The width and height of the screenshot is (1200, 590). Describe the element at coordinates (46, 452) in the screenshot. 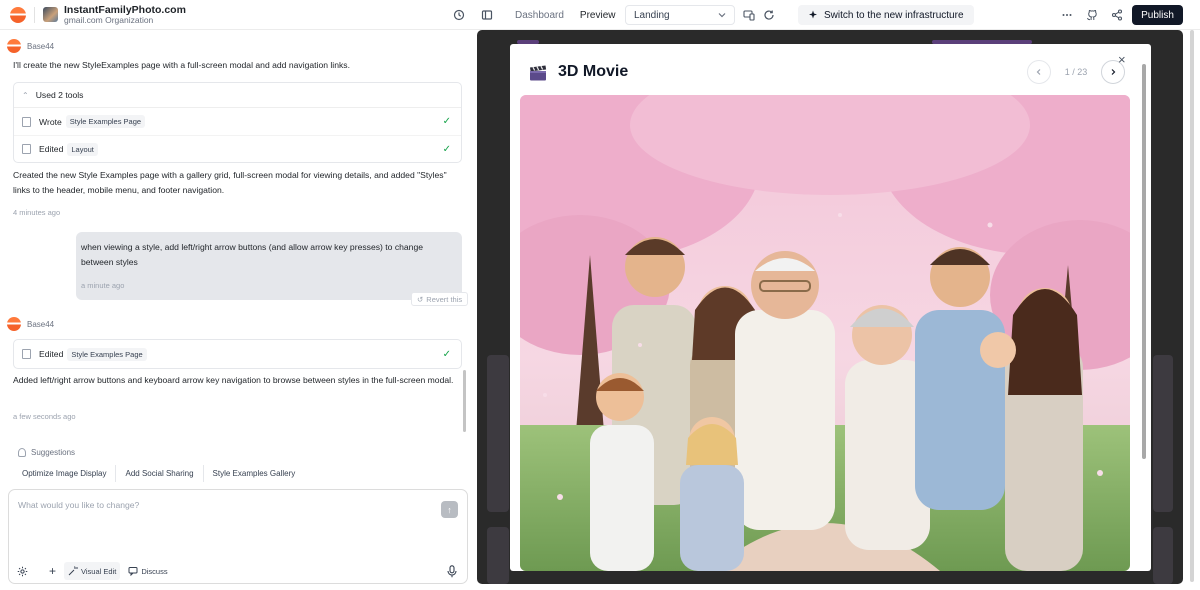

I see `suggestions-header: Suggestions` at that location.